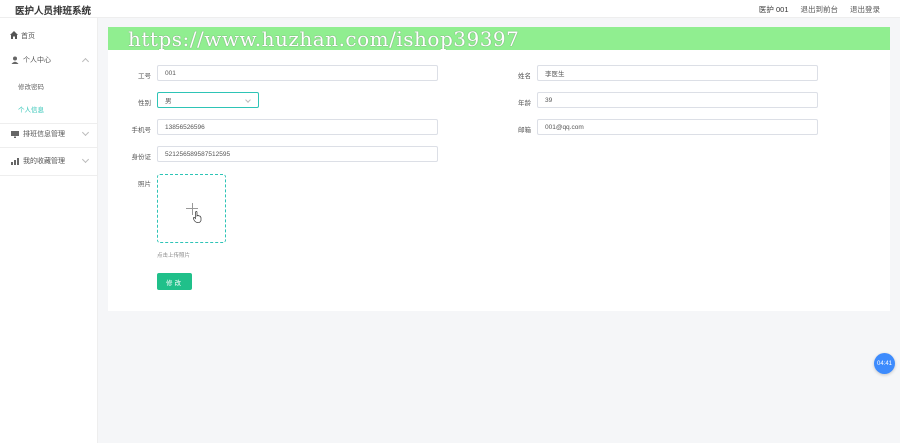  I want to click on sidebar-item-favorites-management: 我的收藏管理, so click(49, 161).